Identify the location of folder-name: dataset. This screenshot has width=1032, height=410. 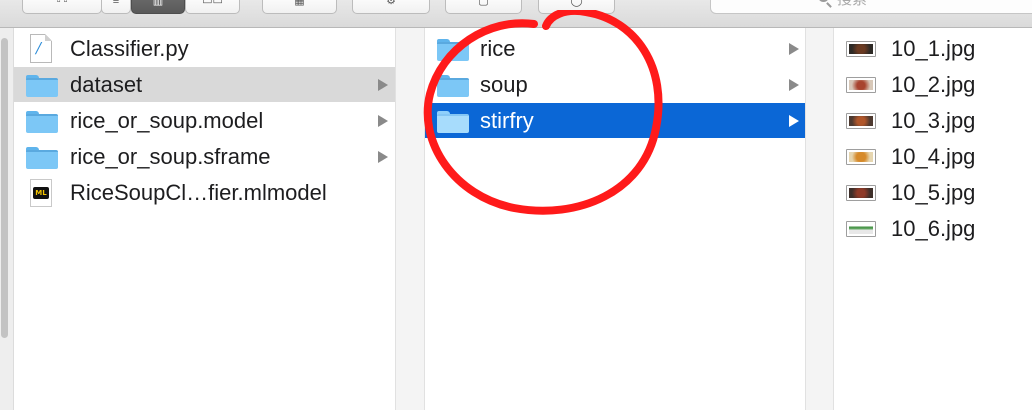
(106, 84).